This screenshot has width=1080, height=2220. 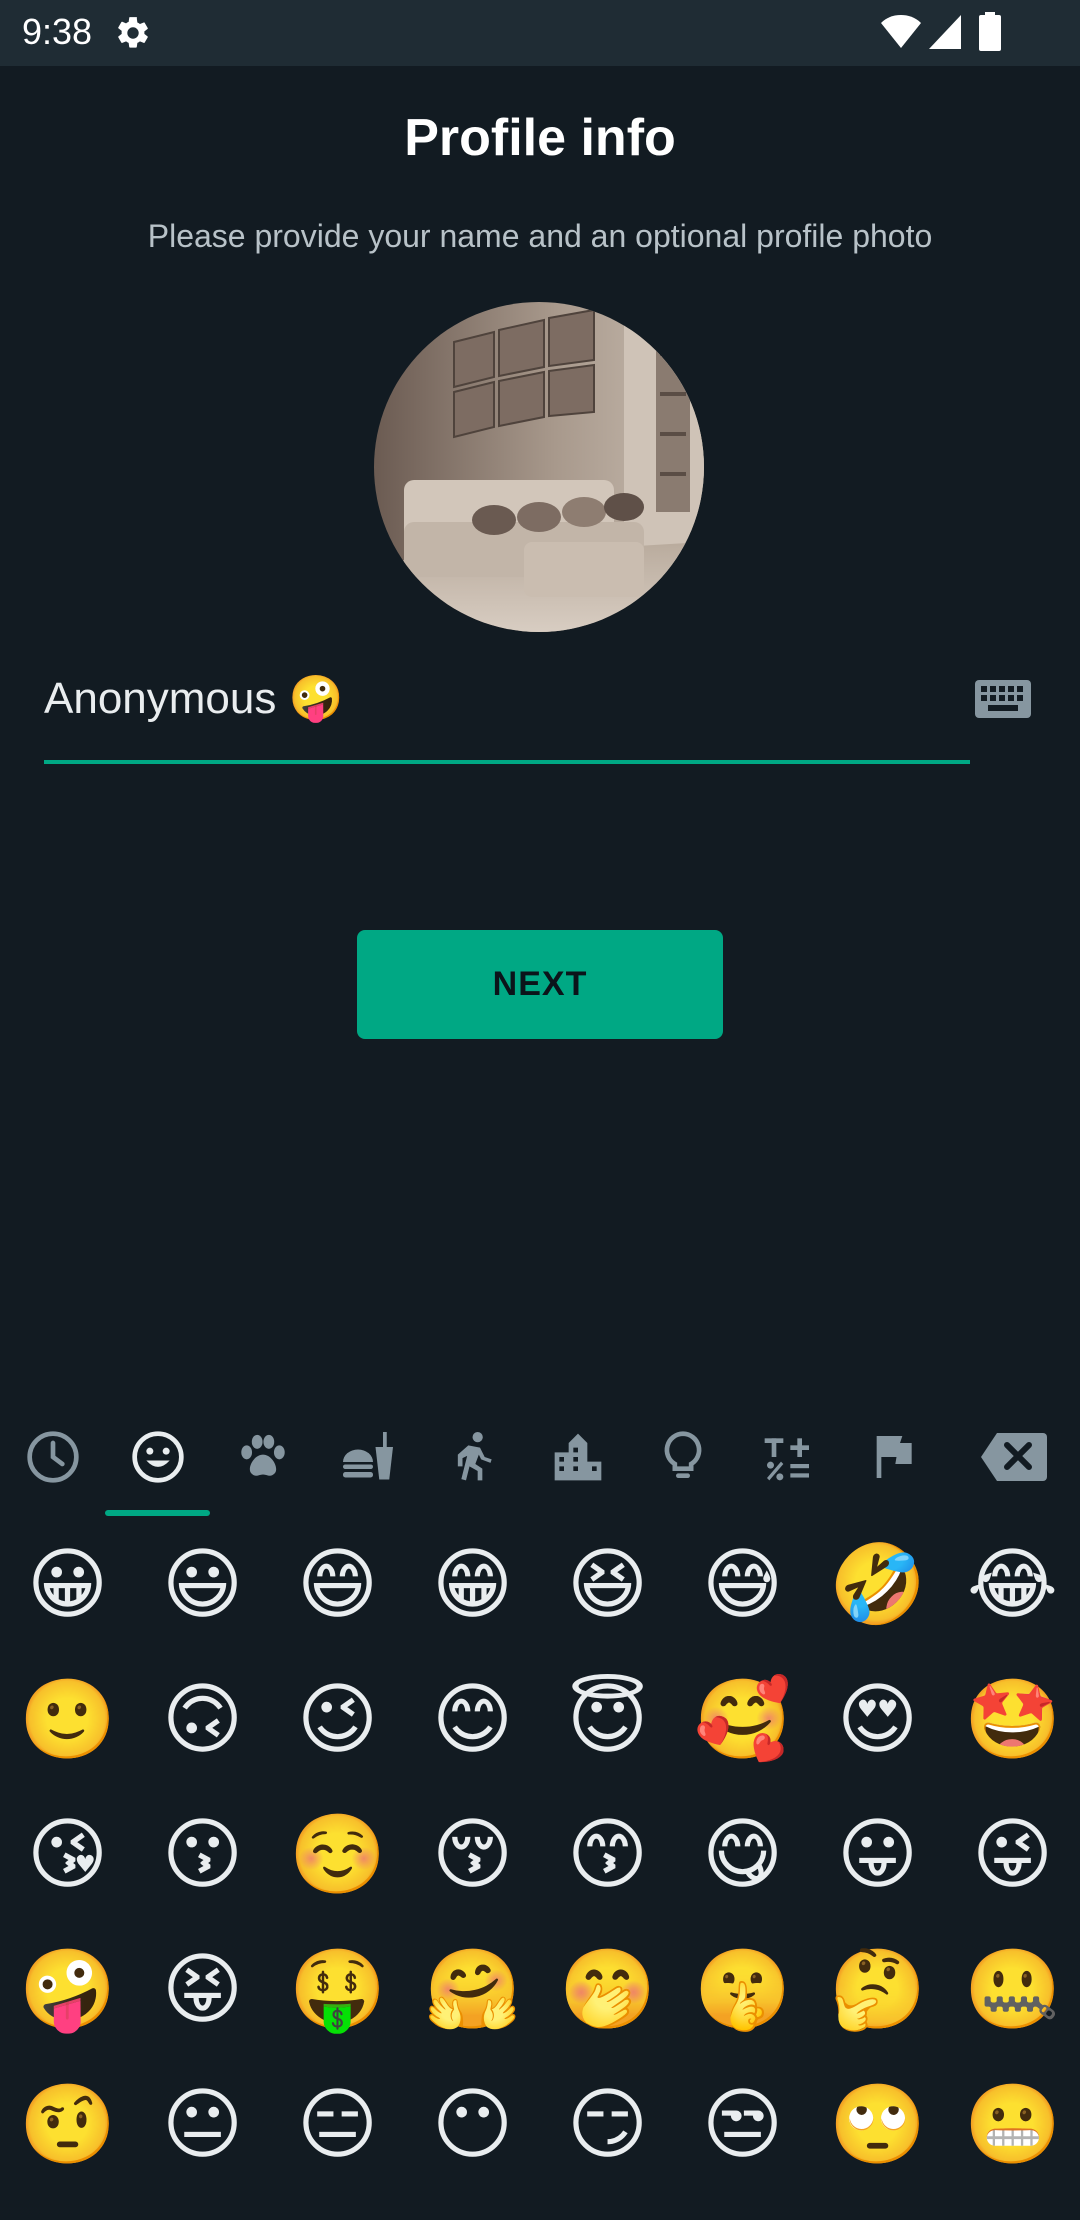 I want to click on next-button: NEXT, so click(x=540, y=984).